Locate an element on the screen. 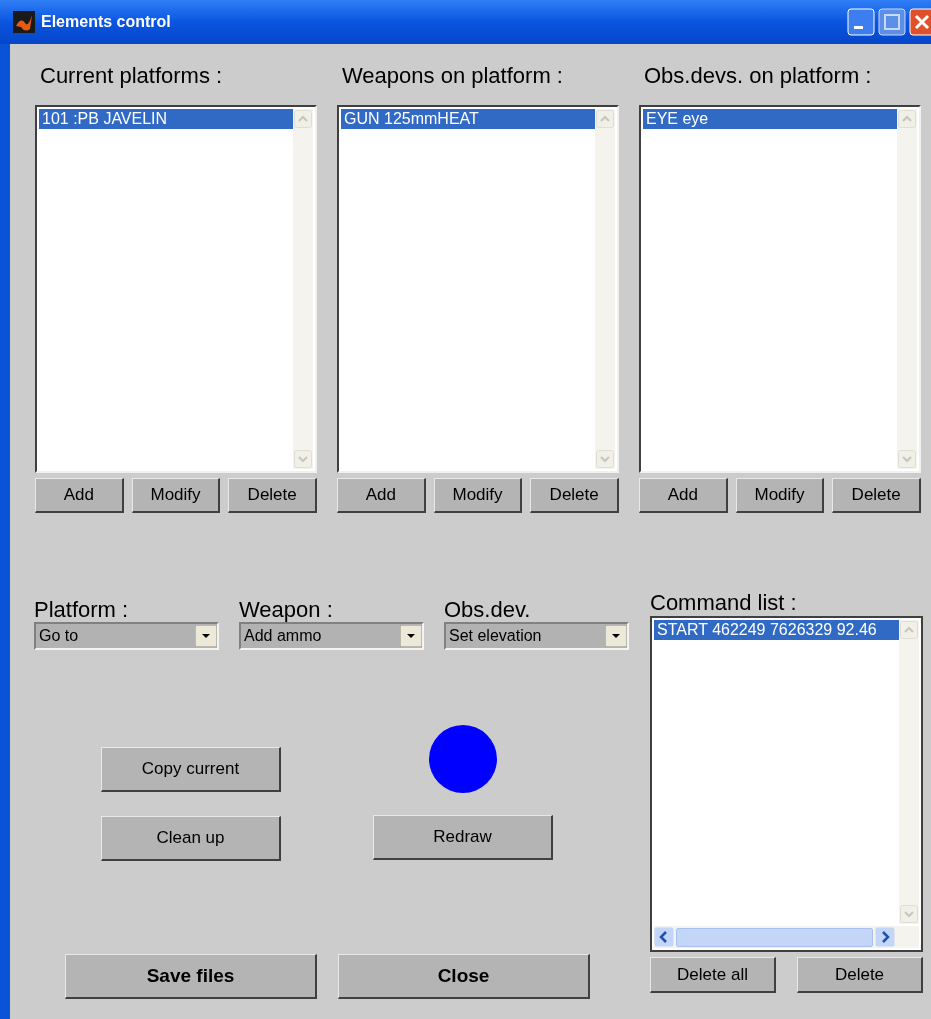 The height and width of the screenshot is (1019, 931). panel-label: Obs.devs. on platform : is located at coordinates (758, 76).